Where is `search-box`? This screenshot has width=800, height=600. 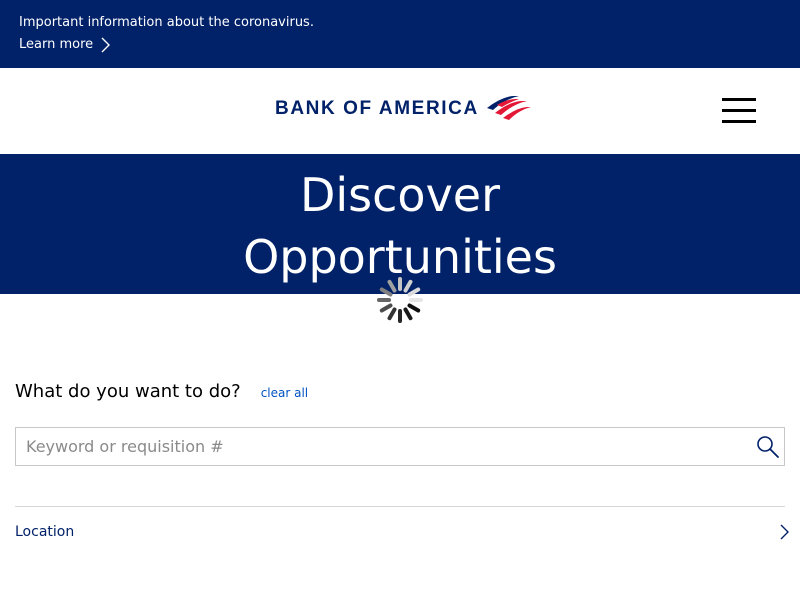 search-box is located at coordinates (400, 446).